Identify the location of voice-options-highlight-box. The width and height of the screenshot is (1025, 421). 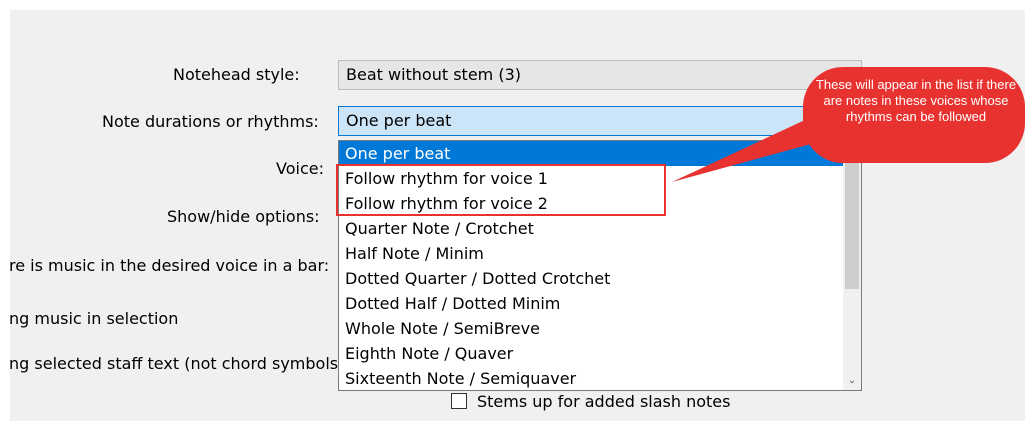
(501, 190).